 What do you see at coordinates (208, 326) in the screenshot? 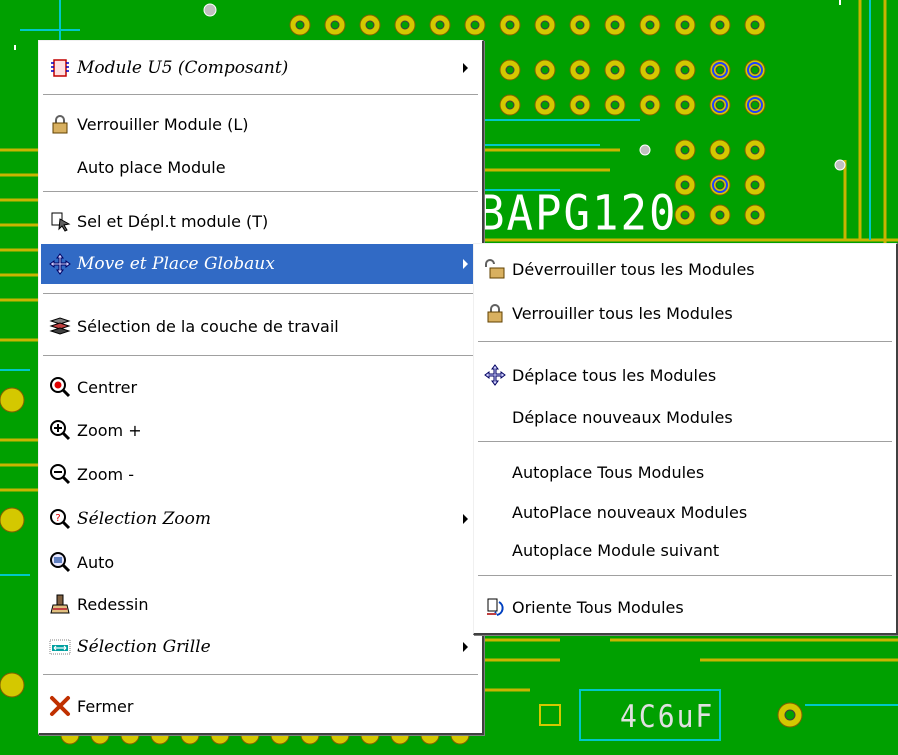
I see `menu-item-label: Sélection de la couche de travail` at bounding box center [208, 326].